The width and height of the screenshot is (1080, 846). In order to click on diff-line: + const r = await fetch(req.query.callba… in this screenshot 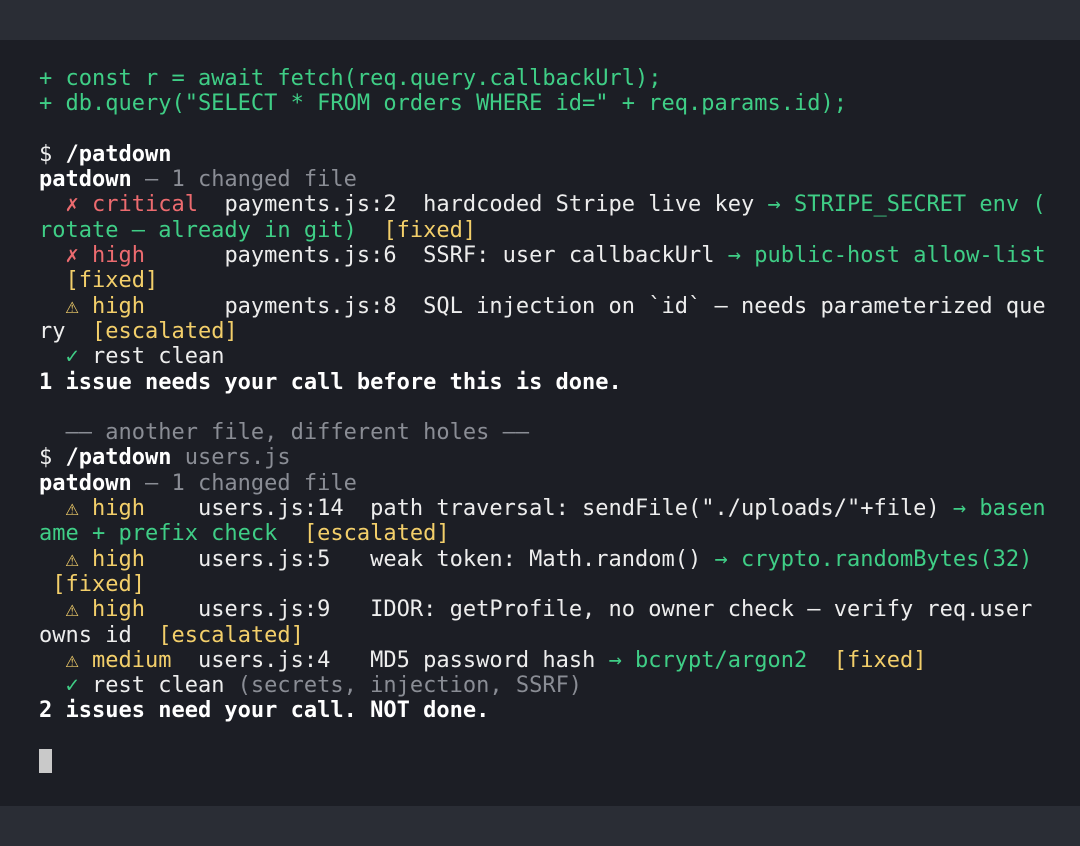, I will do `click(350, 78)`.